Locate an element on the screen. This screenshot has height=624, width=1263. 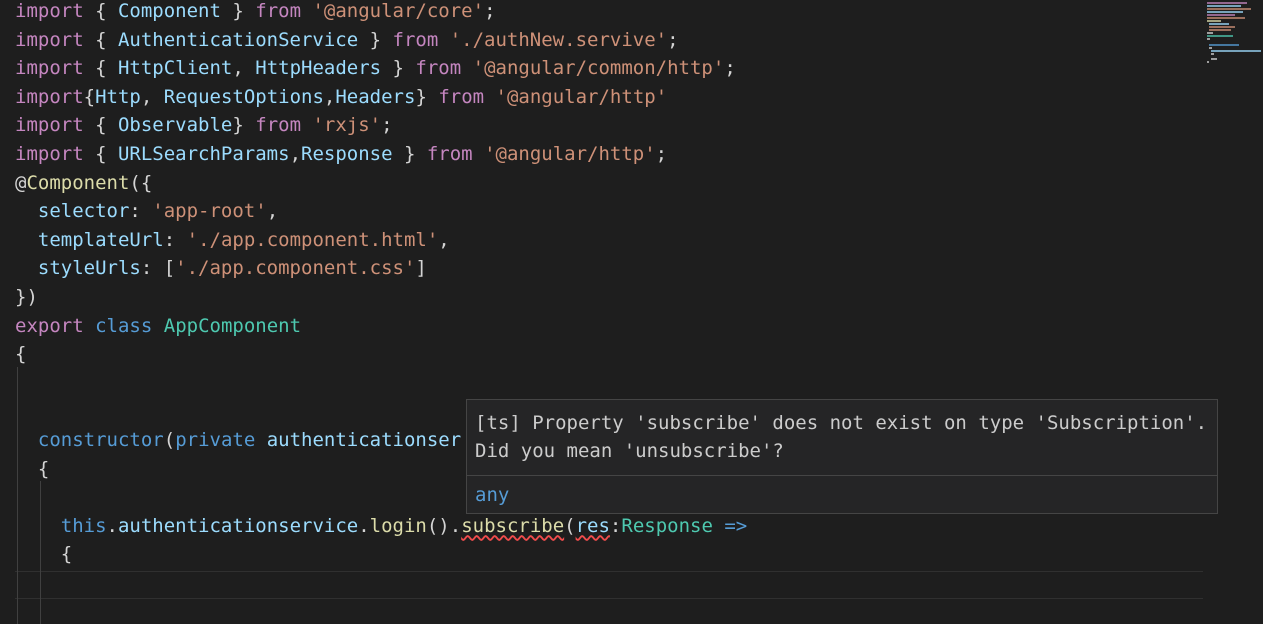
code-token: @ is located at coordinates (21, 182).